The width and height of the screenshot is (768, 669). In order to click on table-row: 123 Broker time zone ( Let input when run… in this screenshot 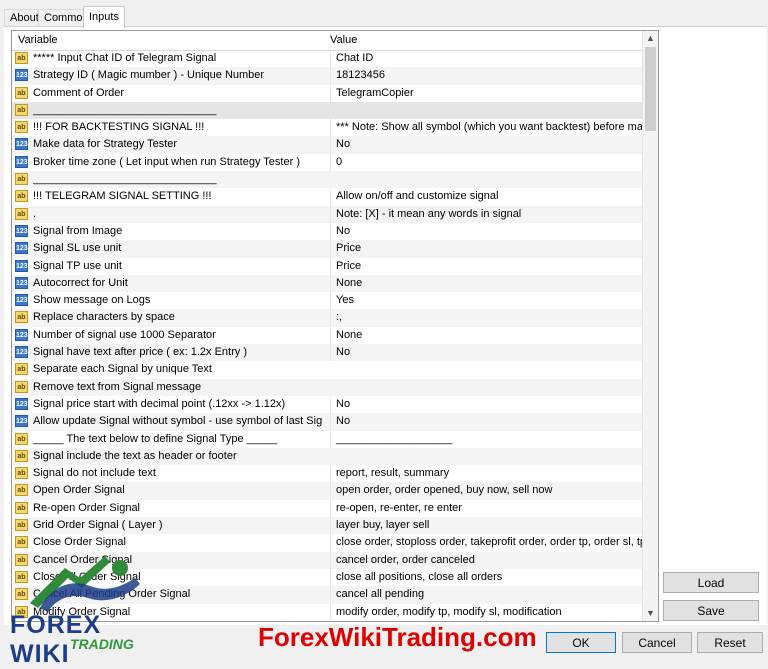, I will do `click(327, 162)`.